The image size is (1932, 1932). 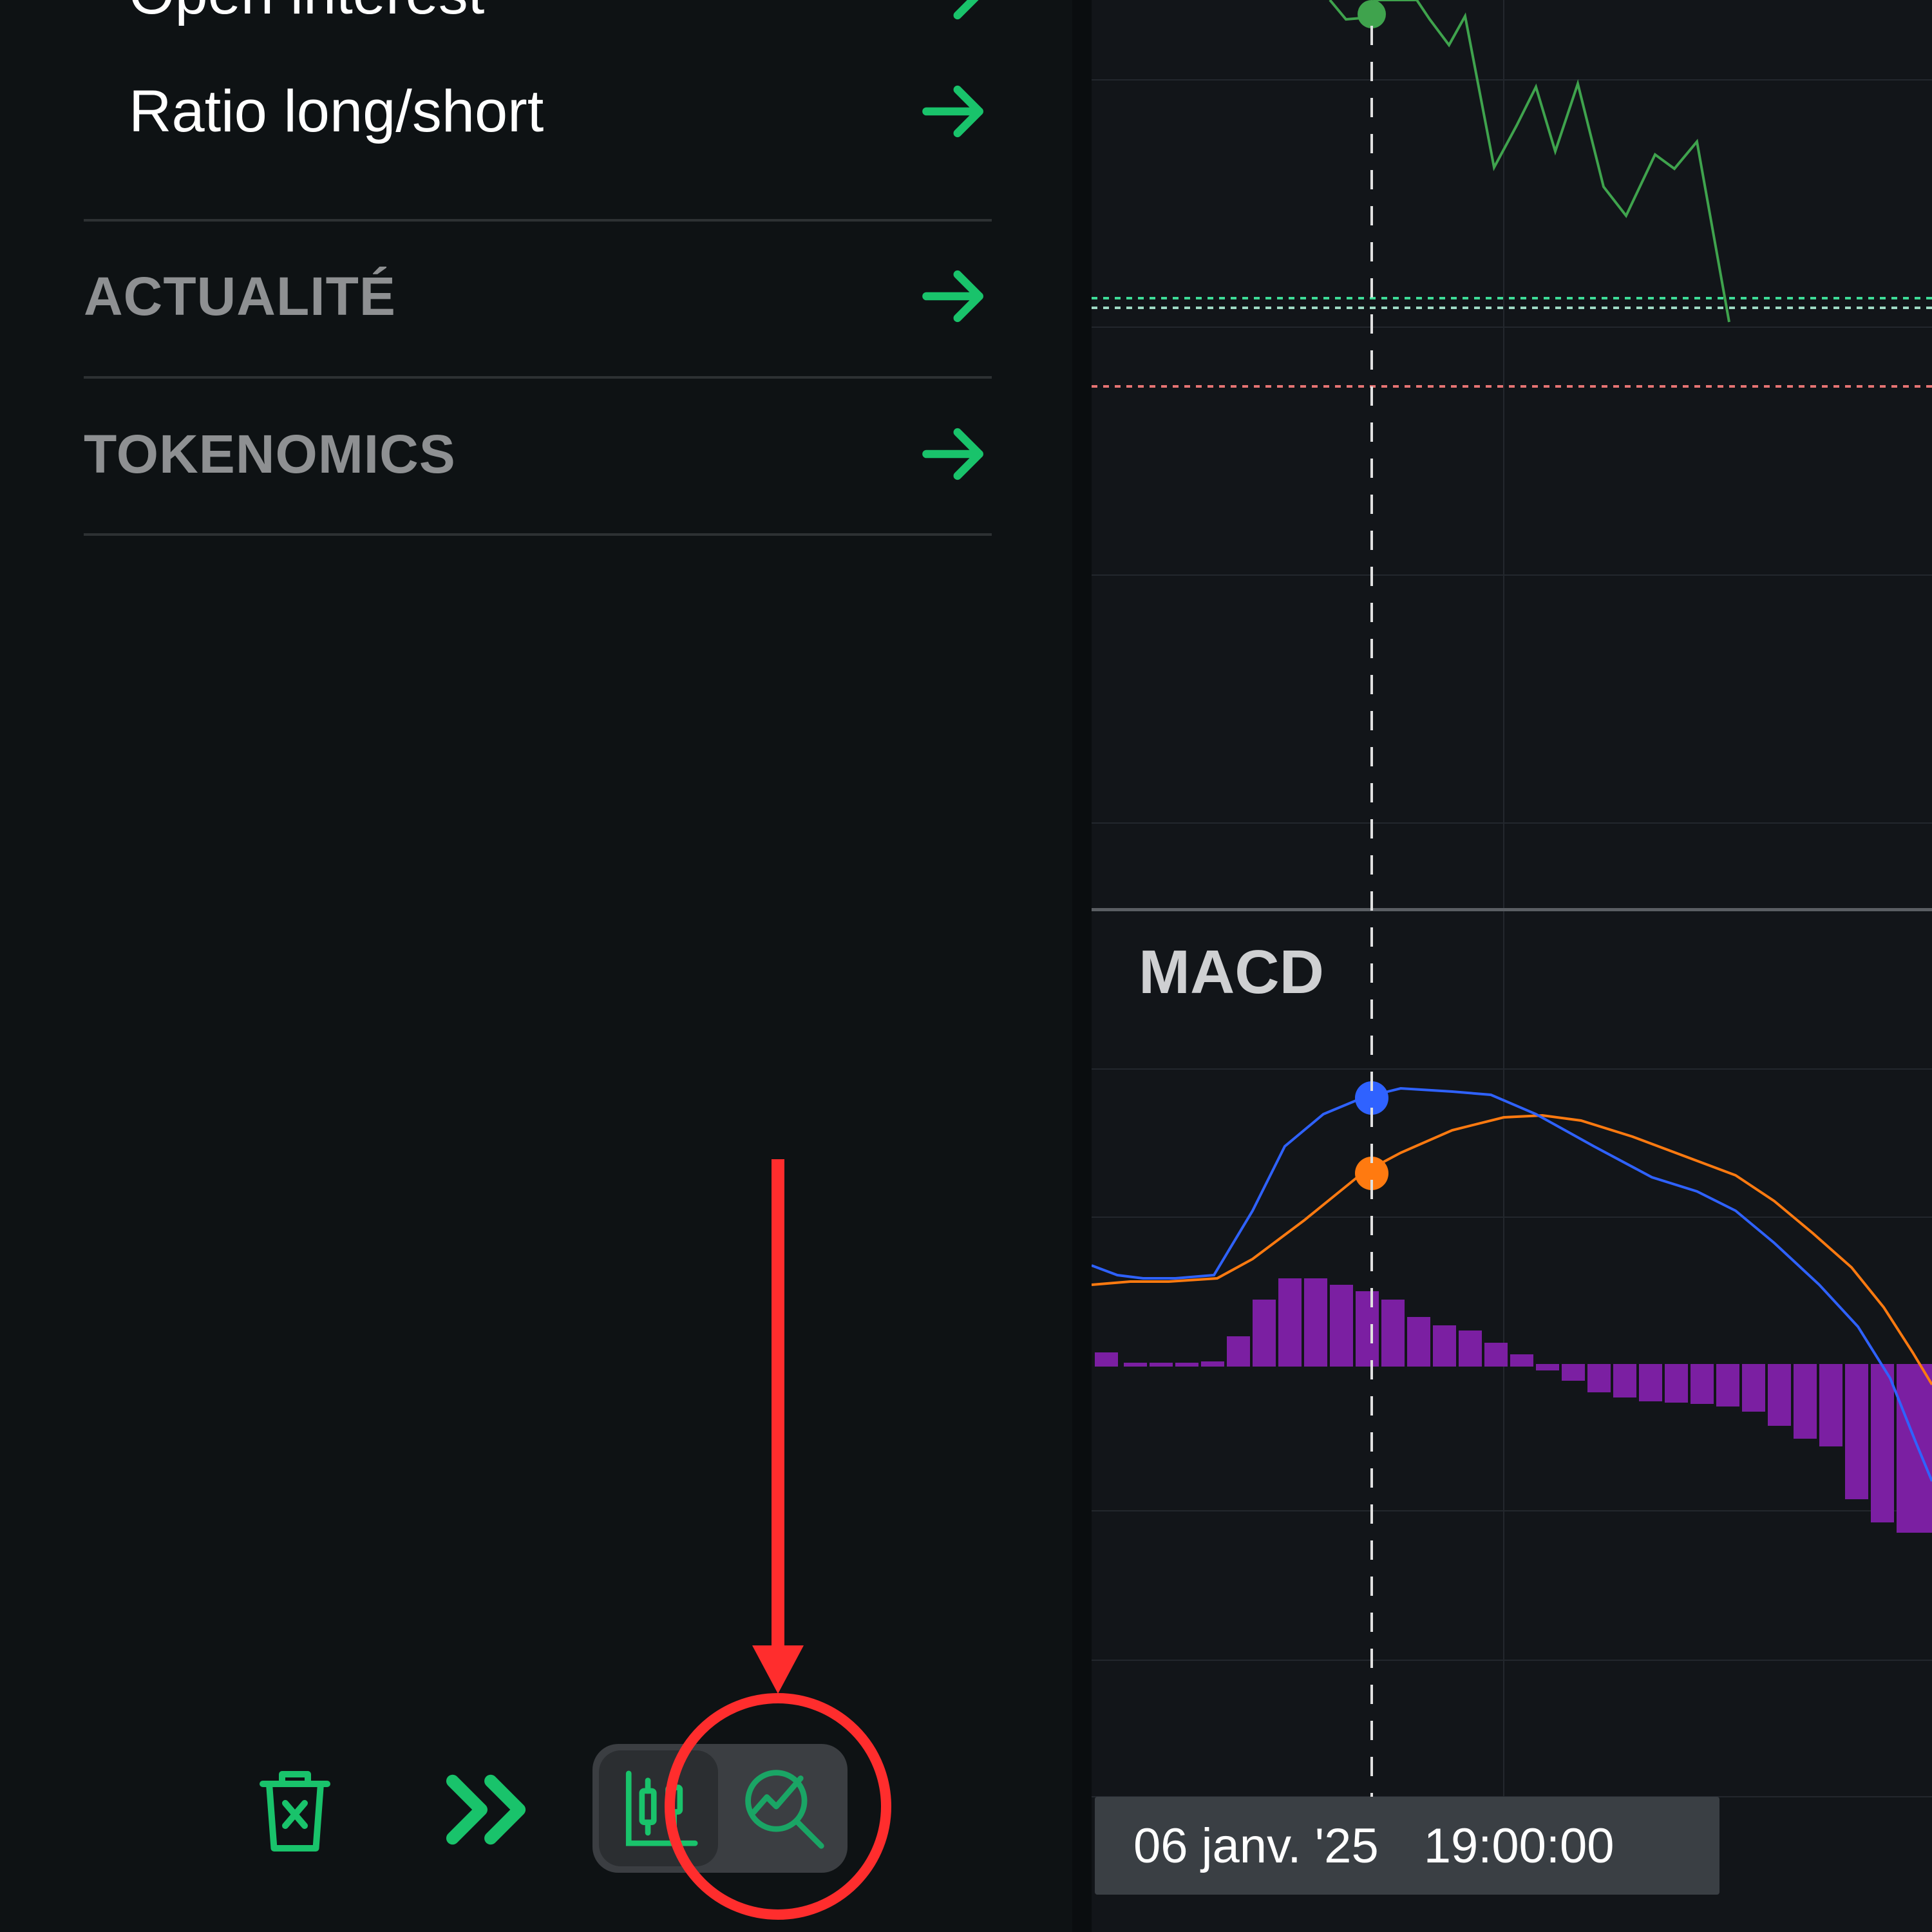 What do you see at coordinates (538, 16) in the screenshot?
I see `menu-item-open-interest: Open interest` at bounding box center [538, 16].